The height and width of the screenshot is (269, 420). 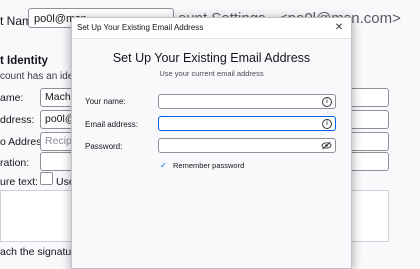 I want to click on email-address-label: Email address:, so click(x=111, y=124).